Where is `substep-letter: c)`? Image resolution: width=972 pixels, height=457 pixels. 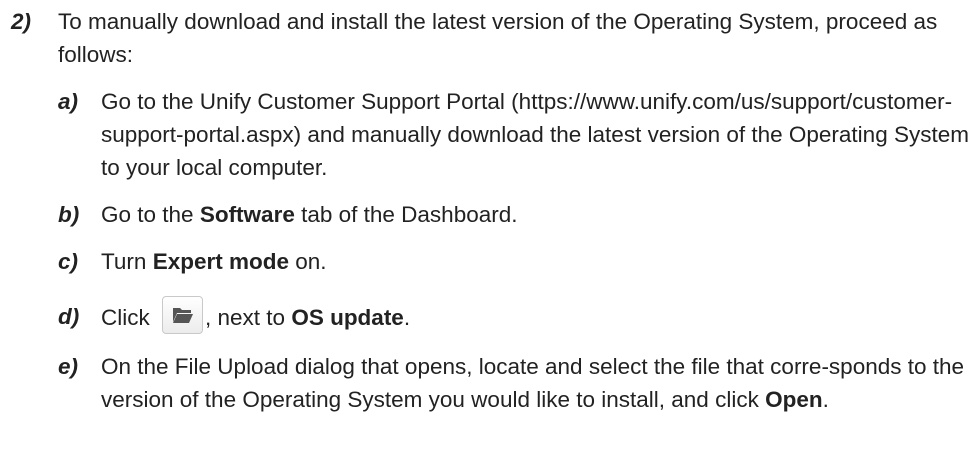
substep-letter: c) is located at coordinates (68, 261).